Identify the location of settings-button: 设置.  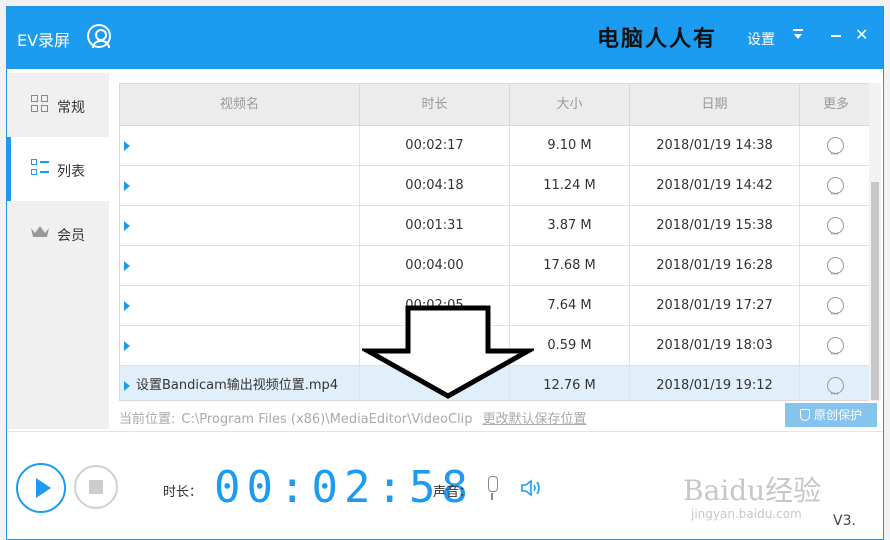
(761, 39).